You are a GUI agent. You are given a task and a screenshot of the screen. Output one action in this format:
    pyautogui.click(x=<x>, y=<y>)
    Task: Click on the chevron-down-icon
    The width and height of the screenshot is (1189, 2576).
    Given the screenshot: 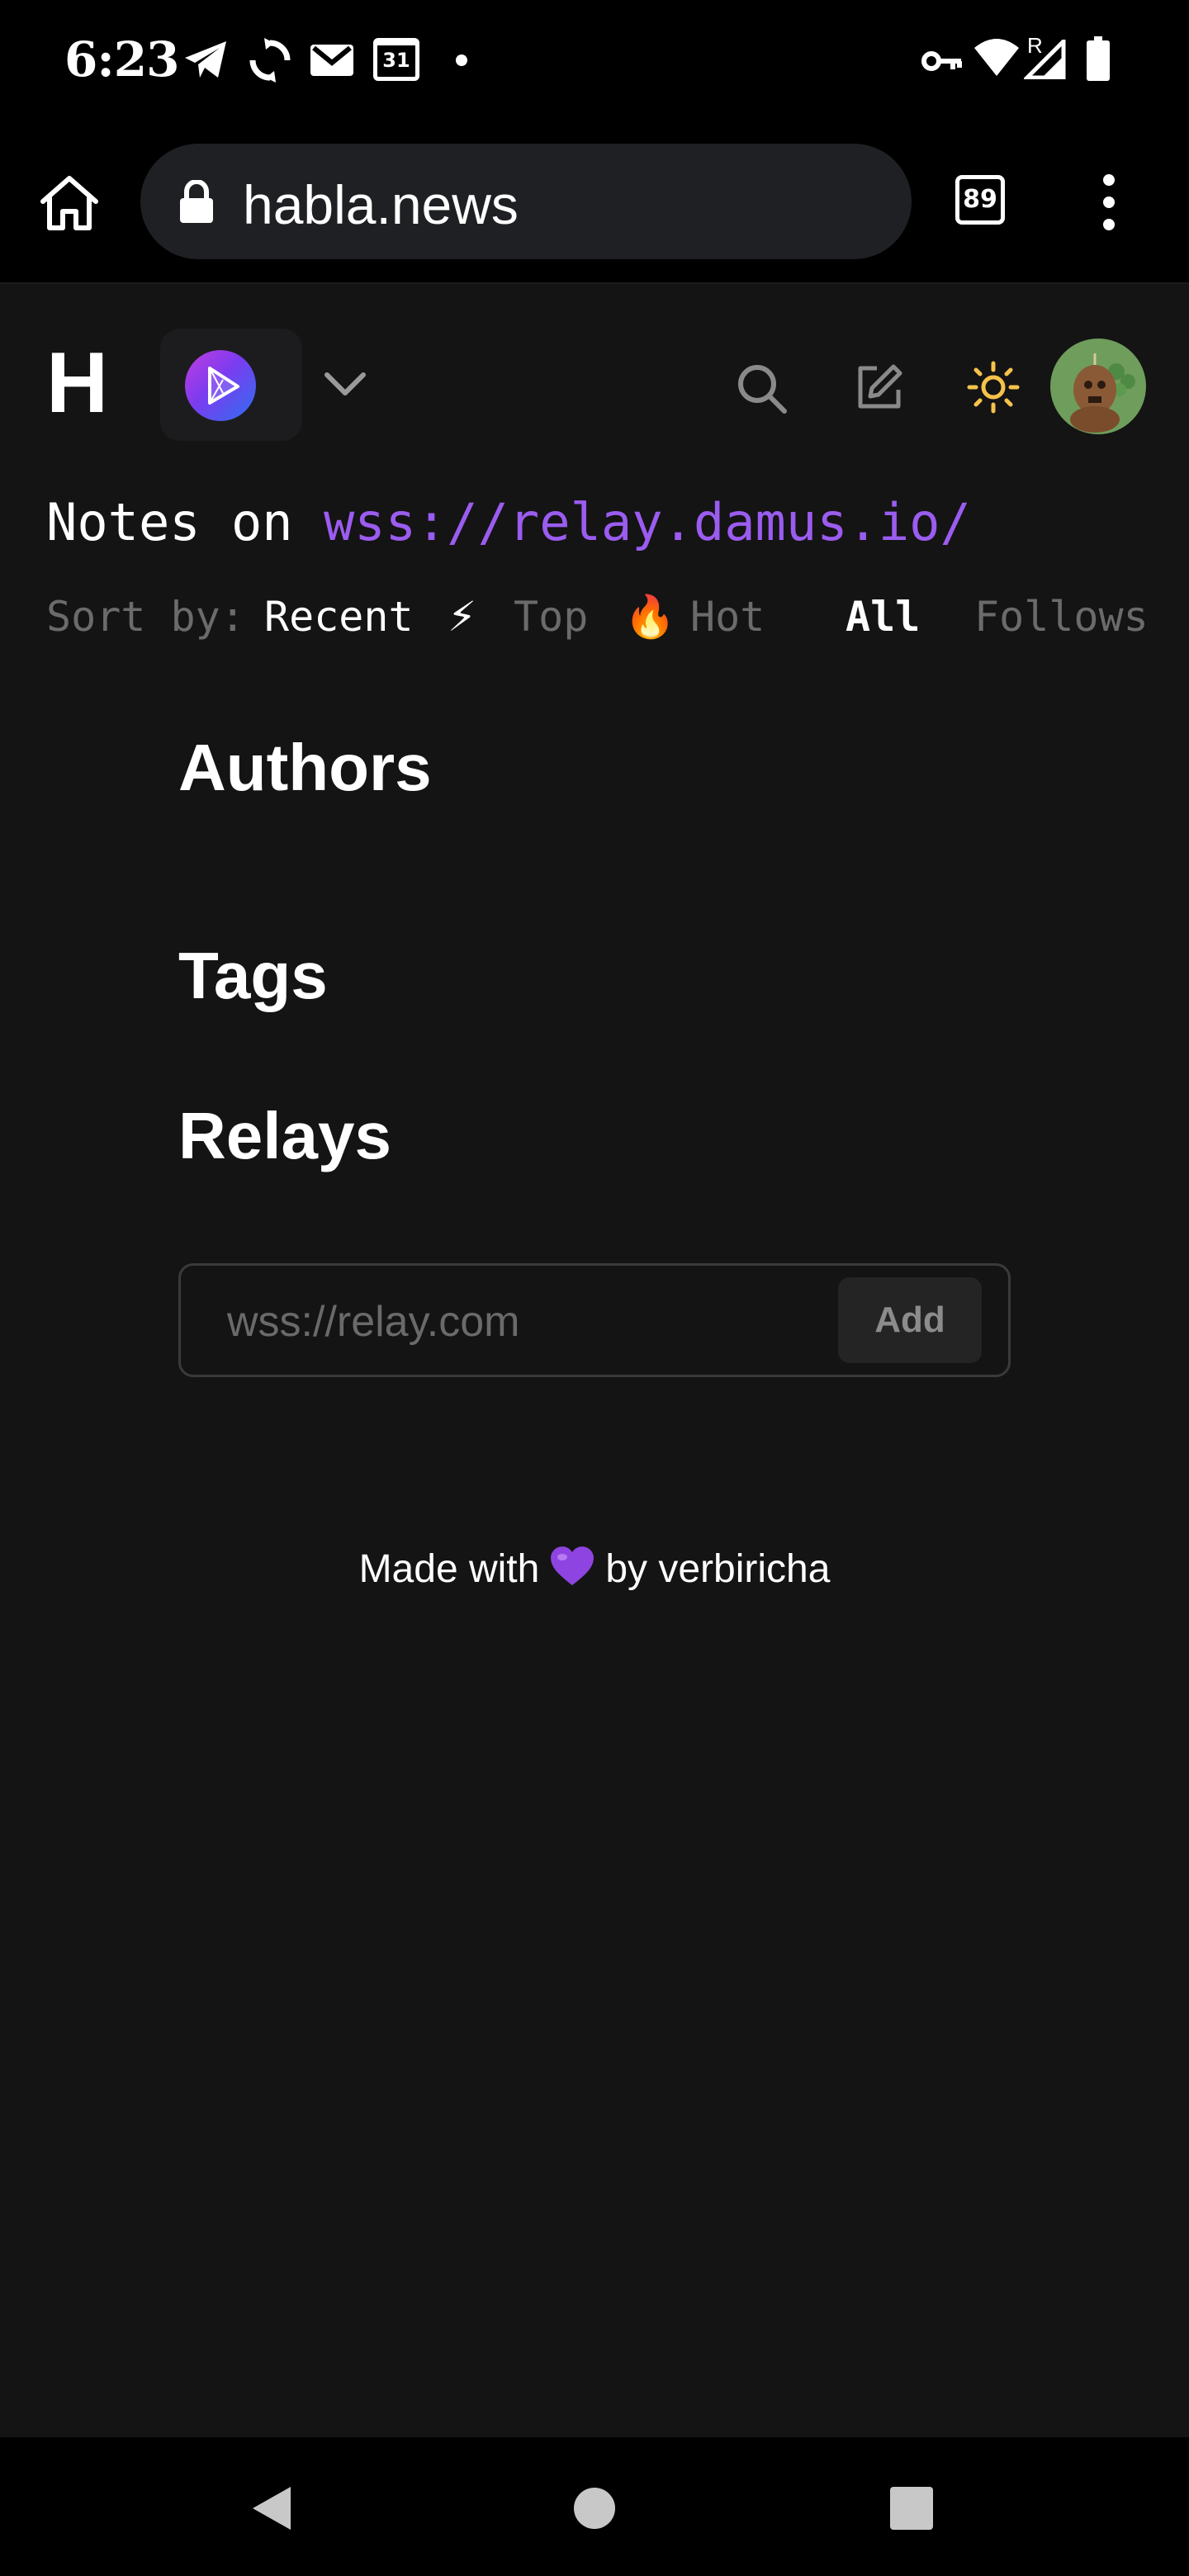 What is the action you would take?
    pyautogui.click(x=345, y=384)
    